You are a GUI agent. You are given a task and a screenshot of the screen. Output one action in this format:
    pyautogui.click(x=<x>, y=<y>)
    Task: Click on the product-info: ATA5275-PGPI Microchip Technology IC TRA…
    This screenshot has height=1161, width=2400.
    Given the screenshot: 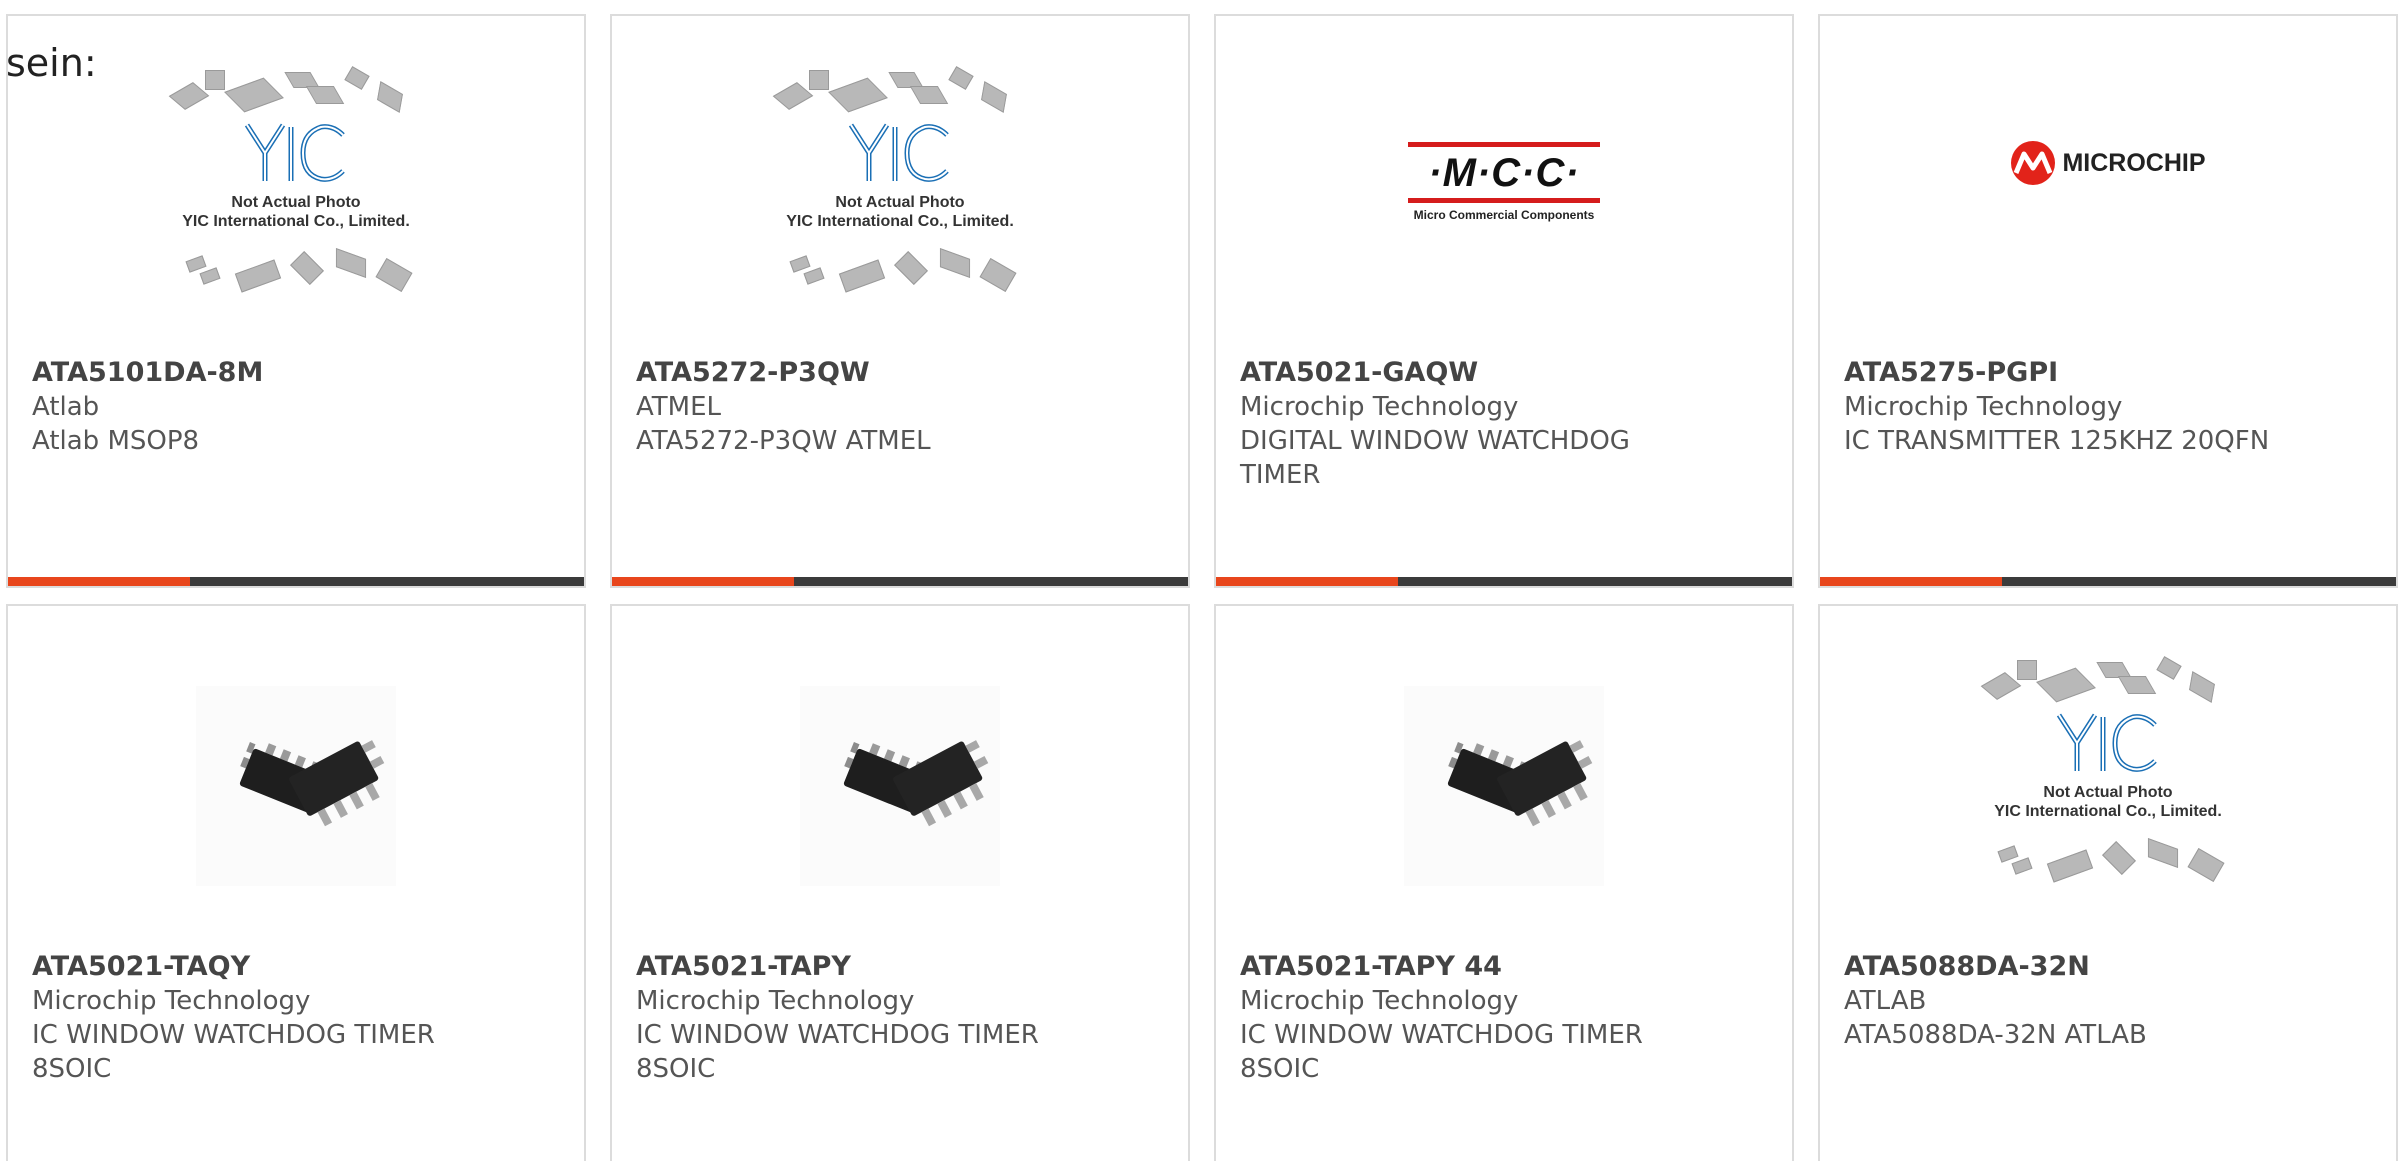 What is the action you would take?
    pyautogui.click(x=2108, y=407)
    